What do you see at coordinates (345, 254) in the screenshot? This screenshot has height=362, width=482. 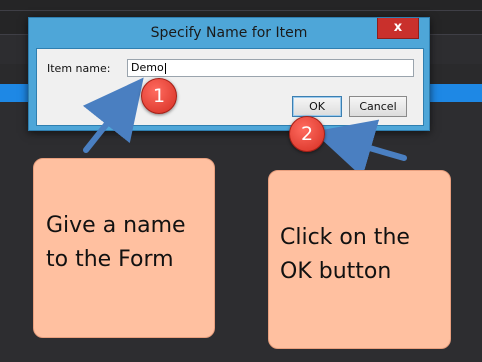 I see `step-2-note-text: Click on the OK button` at bounding box center [345, 254].